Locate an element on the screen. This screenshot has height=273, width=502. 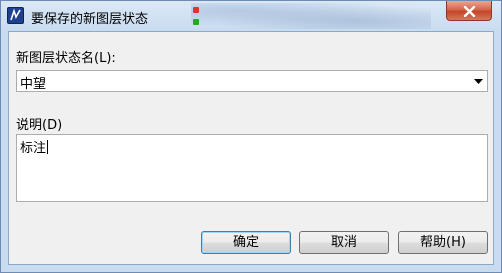
description-value: 标注 is located at coordinates (33, 148).